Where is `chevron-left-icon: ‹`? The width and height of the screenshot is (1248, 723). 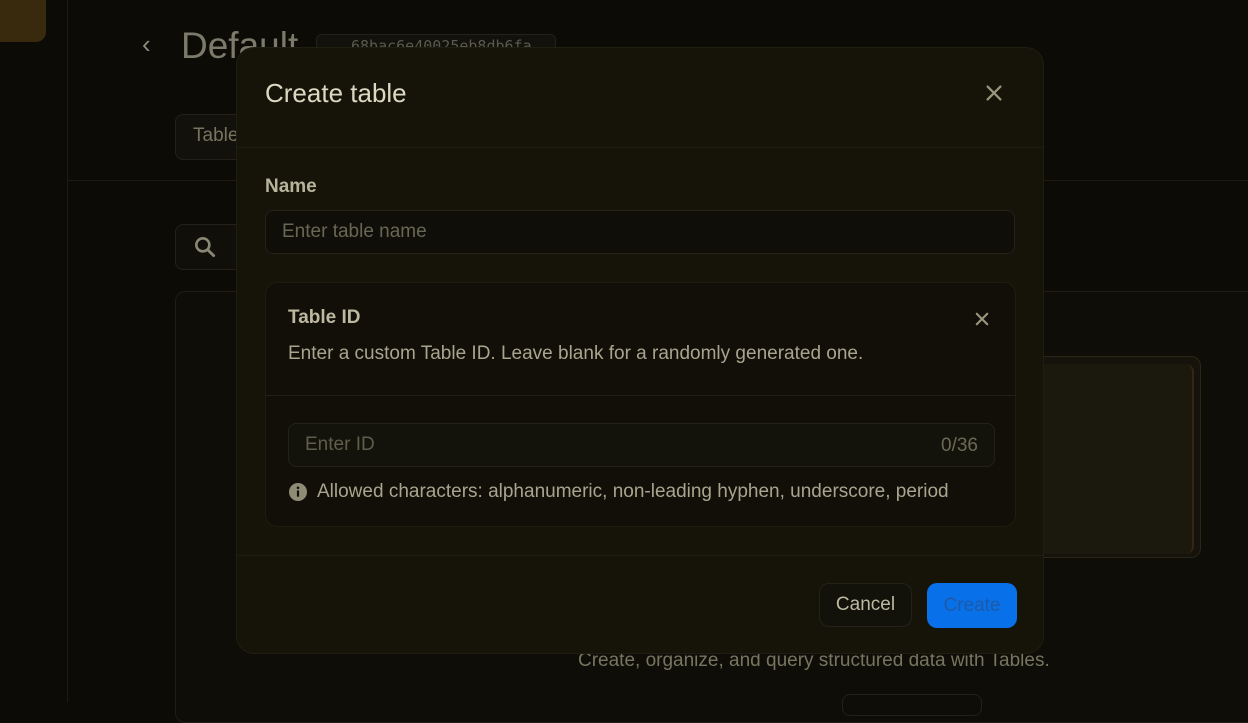 chevron-left-icon: ‹ is located at coordinates (146, 44).